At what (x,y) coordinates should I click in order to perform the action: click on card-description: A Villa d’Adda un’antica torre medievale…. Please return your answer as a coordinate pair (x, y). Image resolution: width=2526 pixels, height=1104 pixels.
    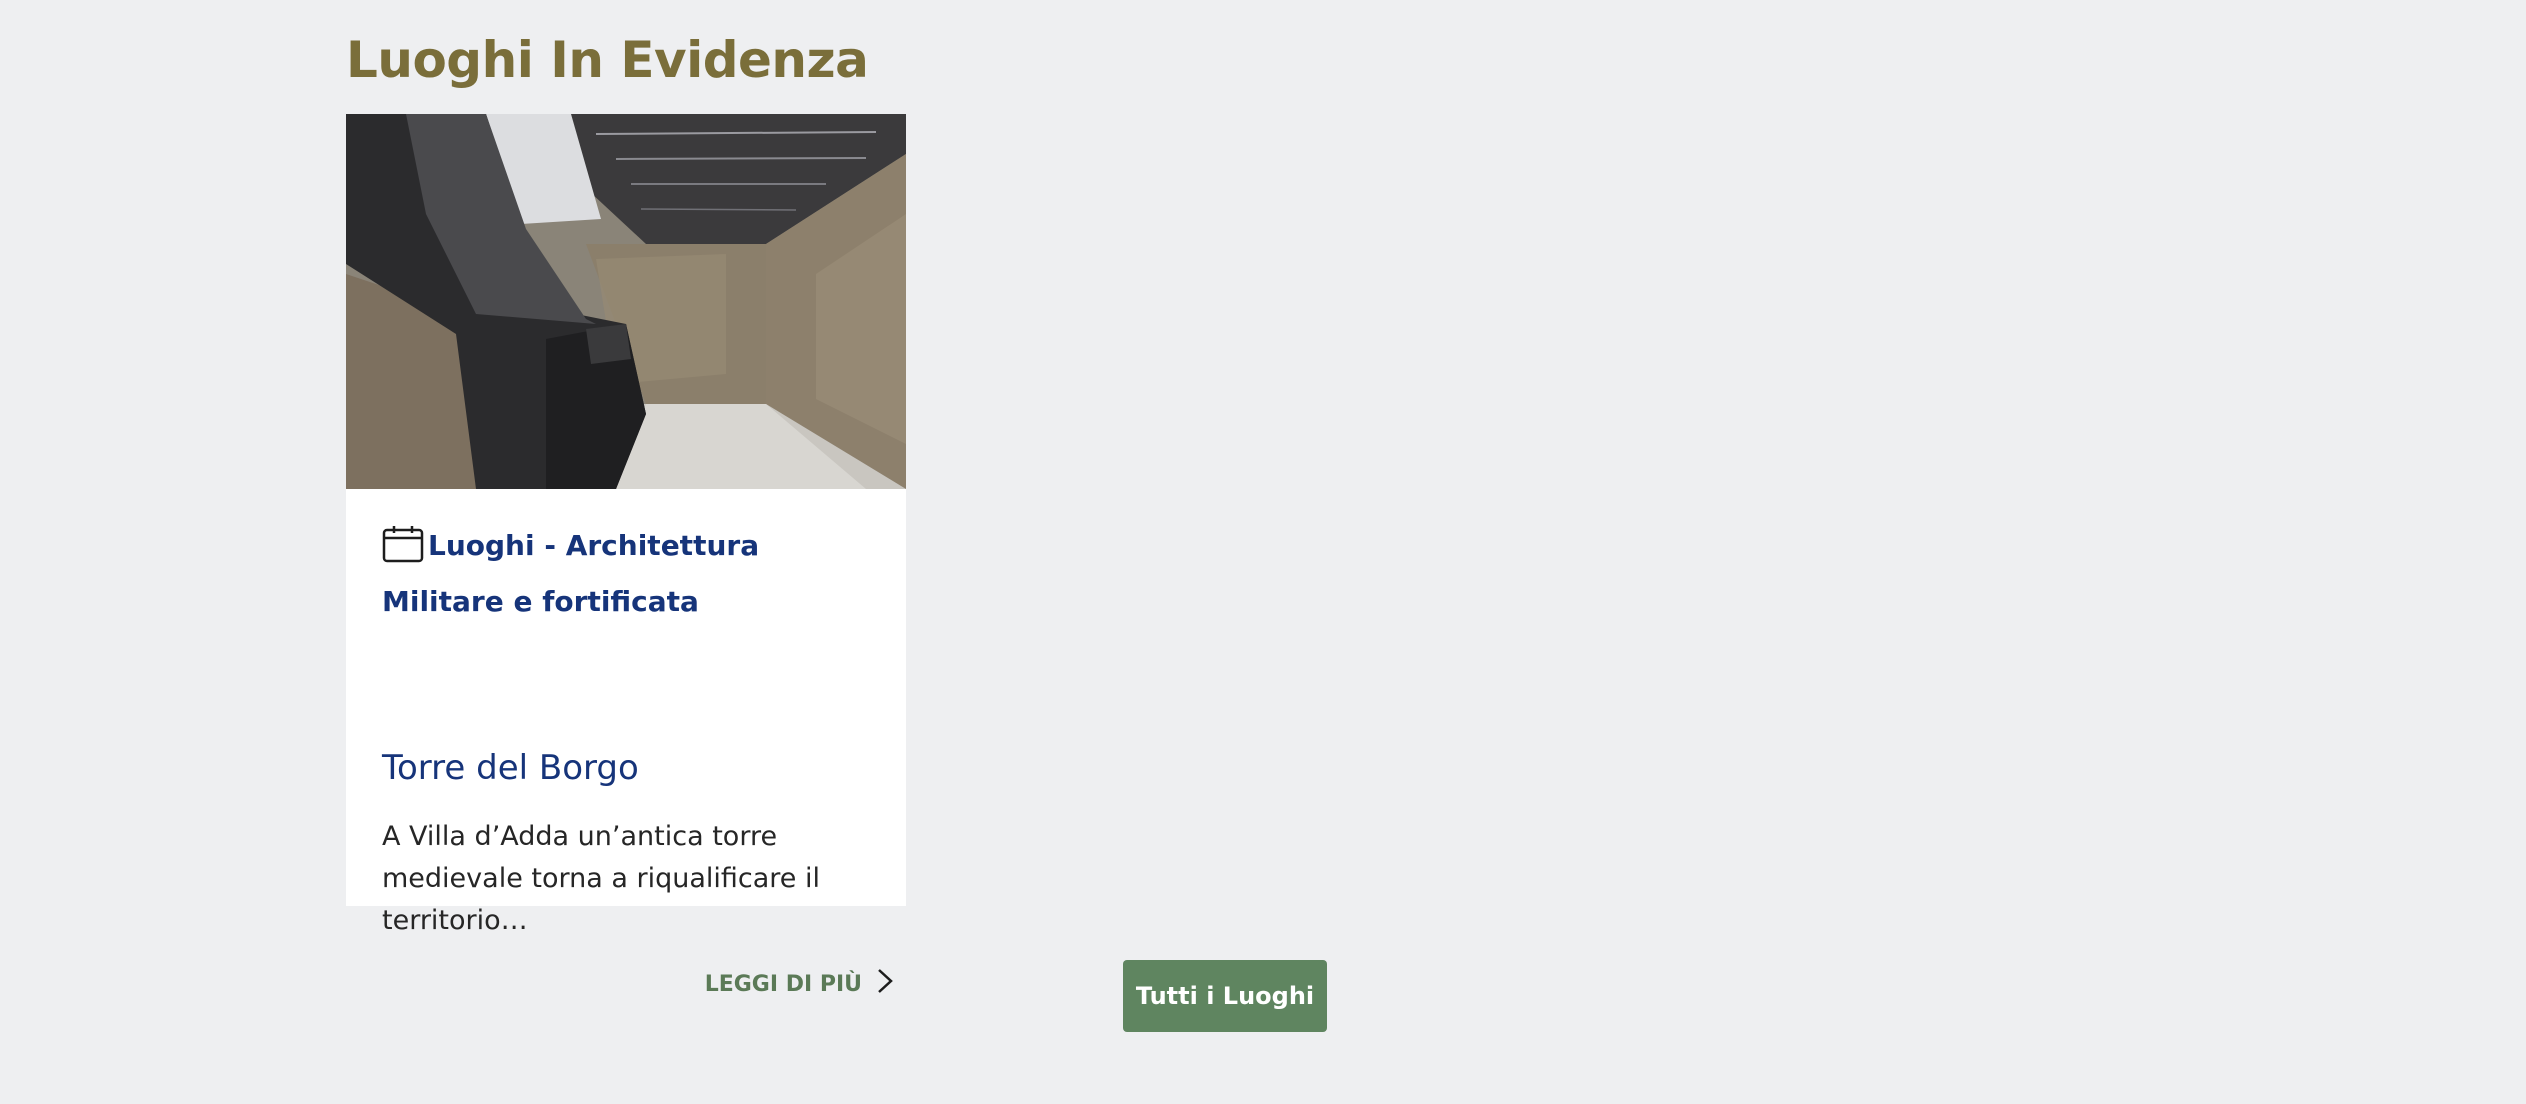
    Looking at the image, I should click on (601, 878).